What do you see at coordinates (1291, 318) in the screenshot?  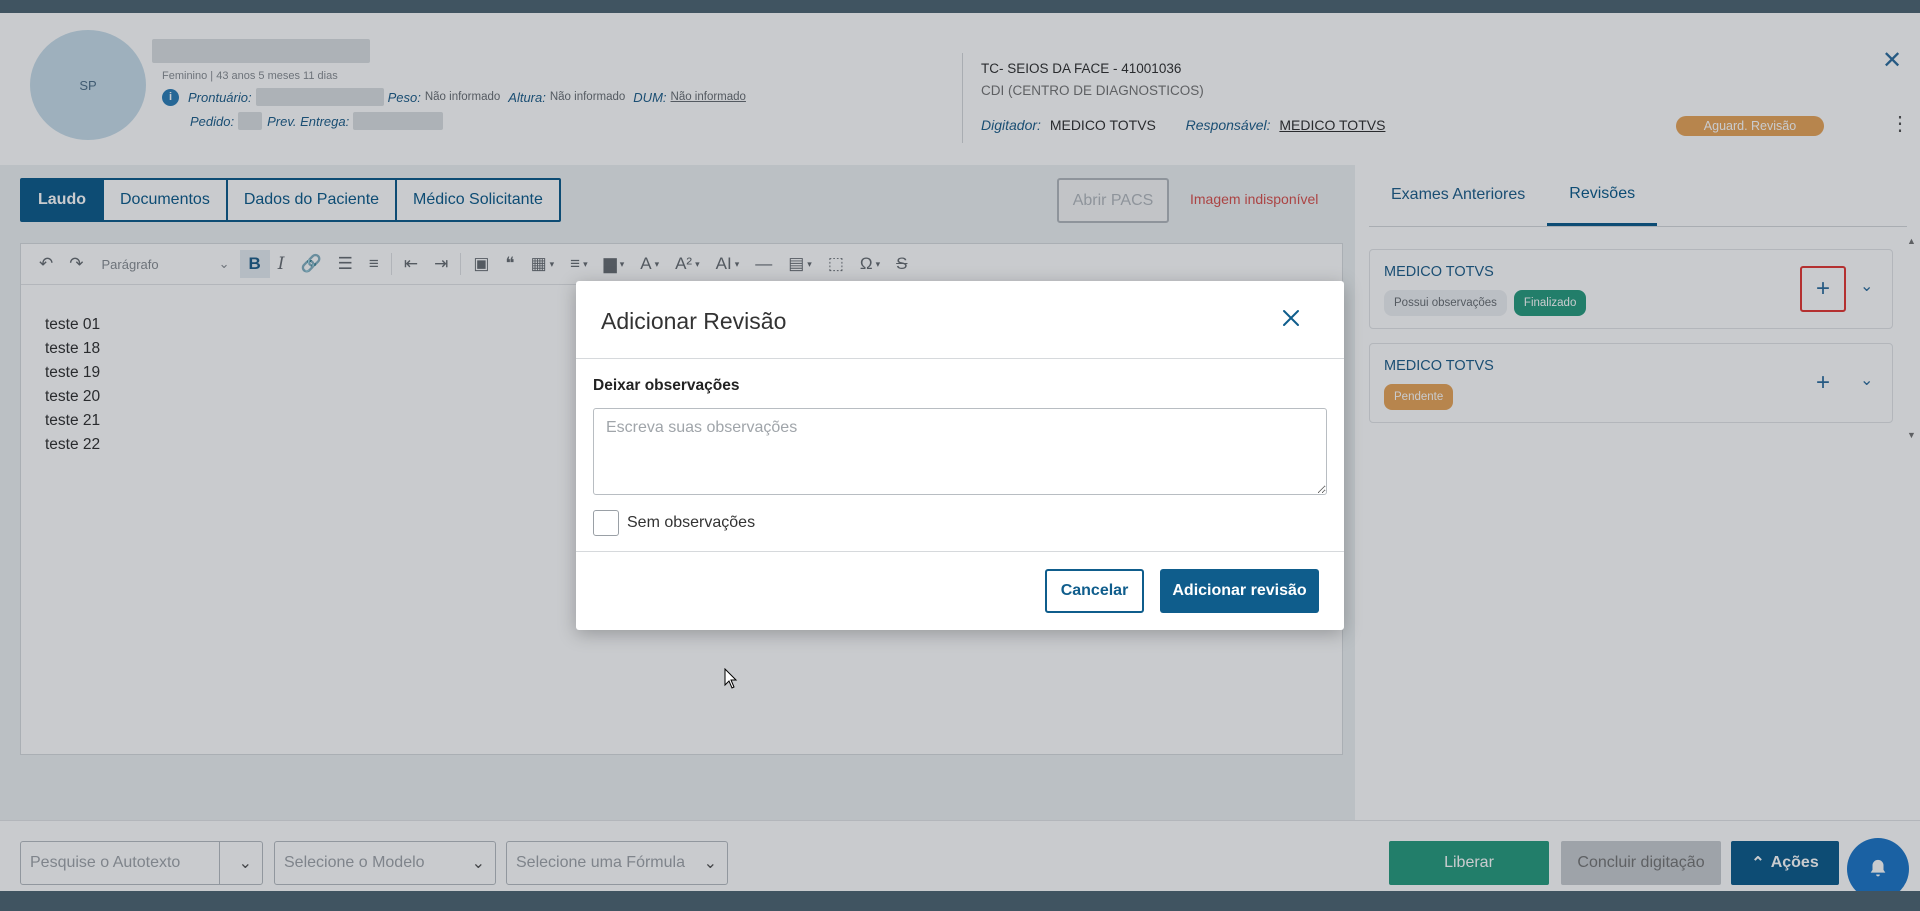 I see `close-icon` at bounding box center [1291, 318].